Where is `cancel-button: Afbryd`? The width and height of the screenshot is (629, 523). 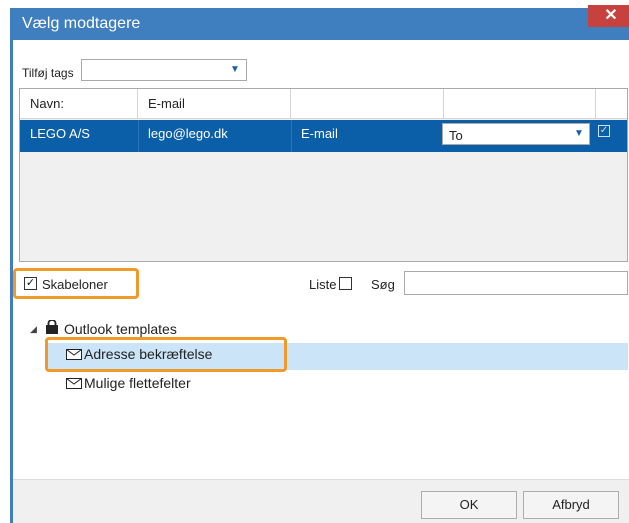 cancel-button: Afbryd is located at coordinates (571, 505).